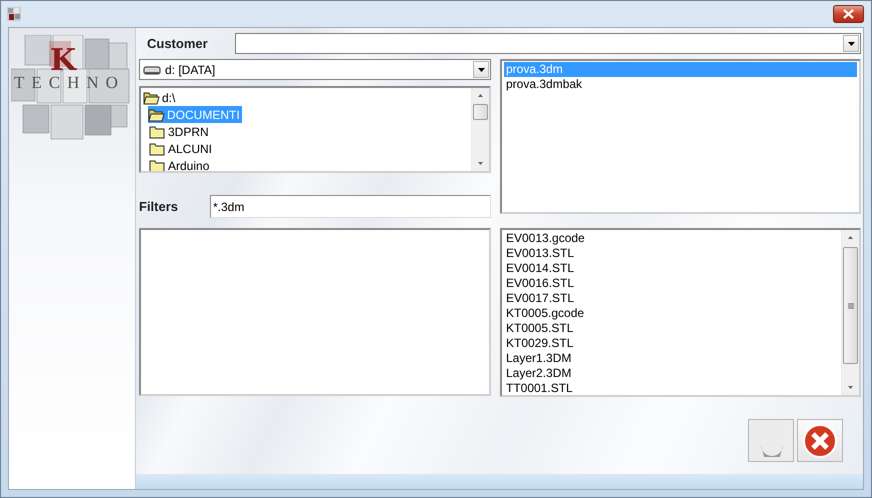 The width and height of the screenshot is (872, 498). Describe the element at coordinates (159, 206) in the screenshot. I see `filters-label: Filters` at that location.